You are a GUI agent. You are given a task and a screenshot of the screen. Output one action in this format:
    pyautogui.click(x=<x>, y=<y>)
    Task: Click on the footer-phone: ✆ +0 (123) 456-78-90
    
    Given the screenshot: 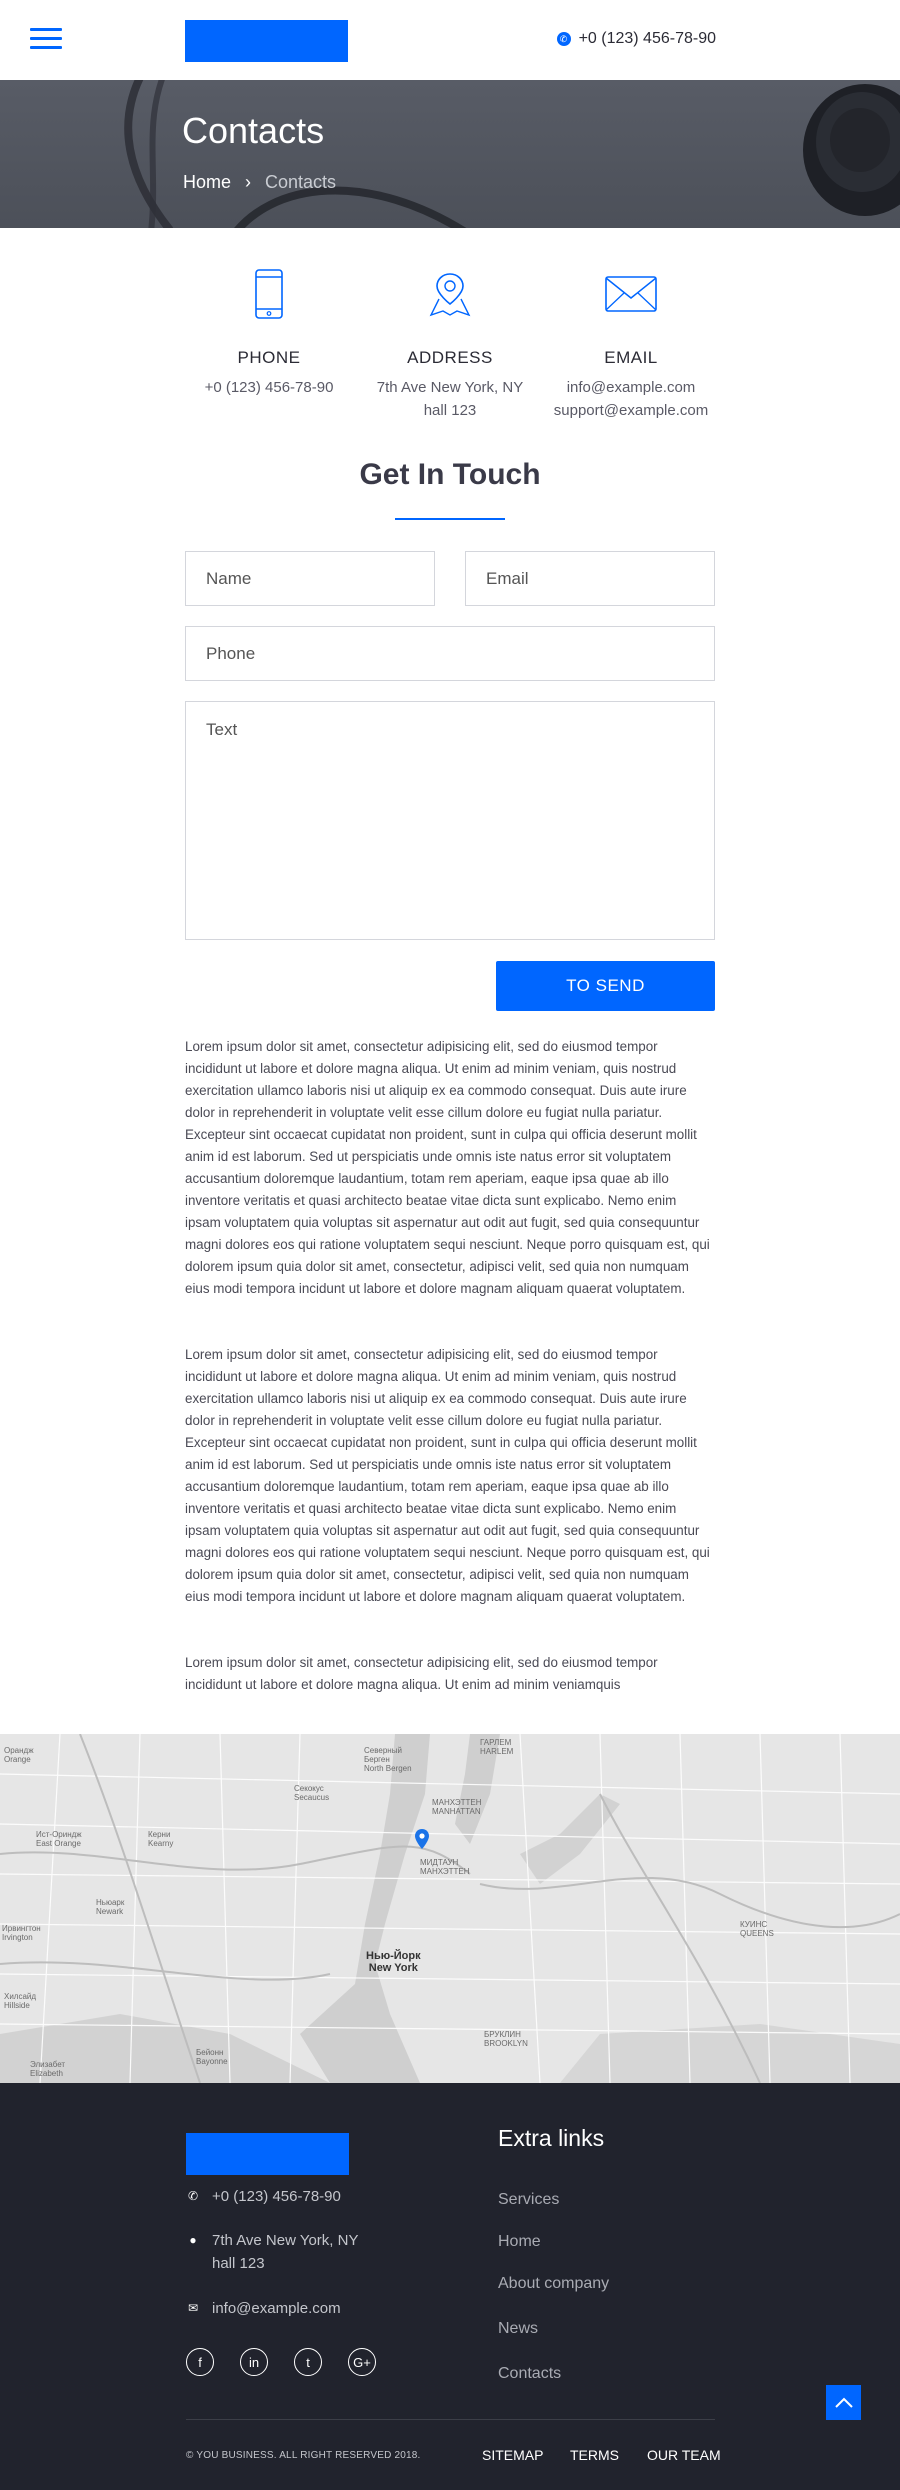 What is the action you would take?
    pyautogui.click(x=263, y=2196)
    